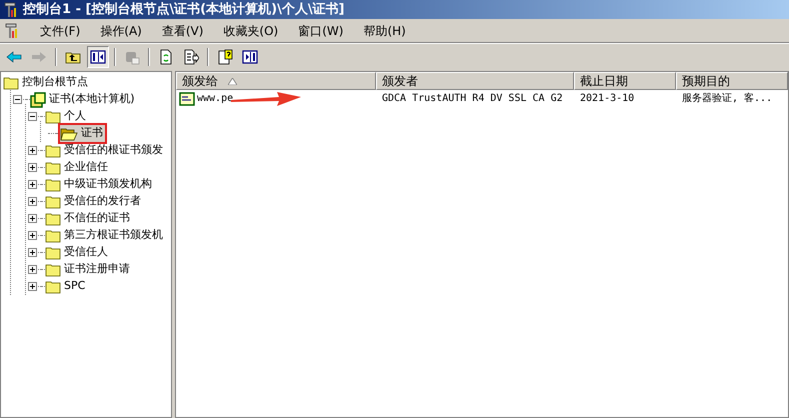 Image resolution: width=789 pixels, height=418 pixels. What do you see at coordinates (321, 31) in the screenshot?
I see `menu-item: 窗口(W)` at bounding box center [321, 31].